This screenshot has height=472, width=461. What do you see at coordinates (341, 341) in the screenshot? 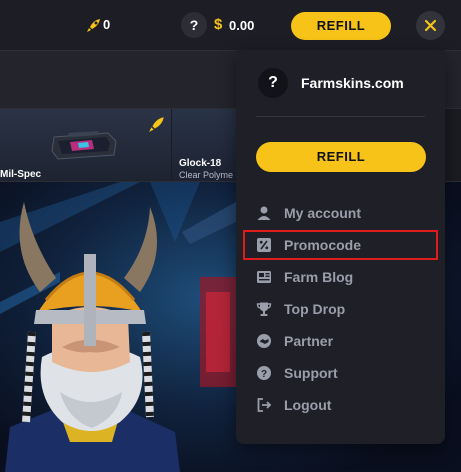
I see `menu-item-partner: Partner` at bounding box center [341, 341].